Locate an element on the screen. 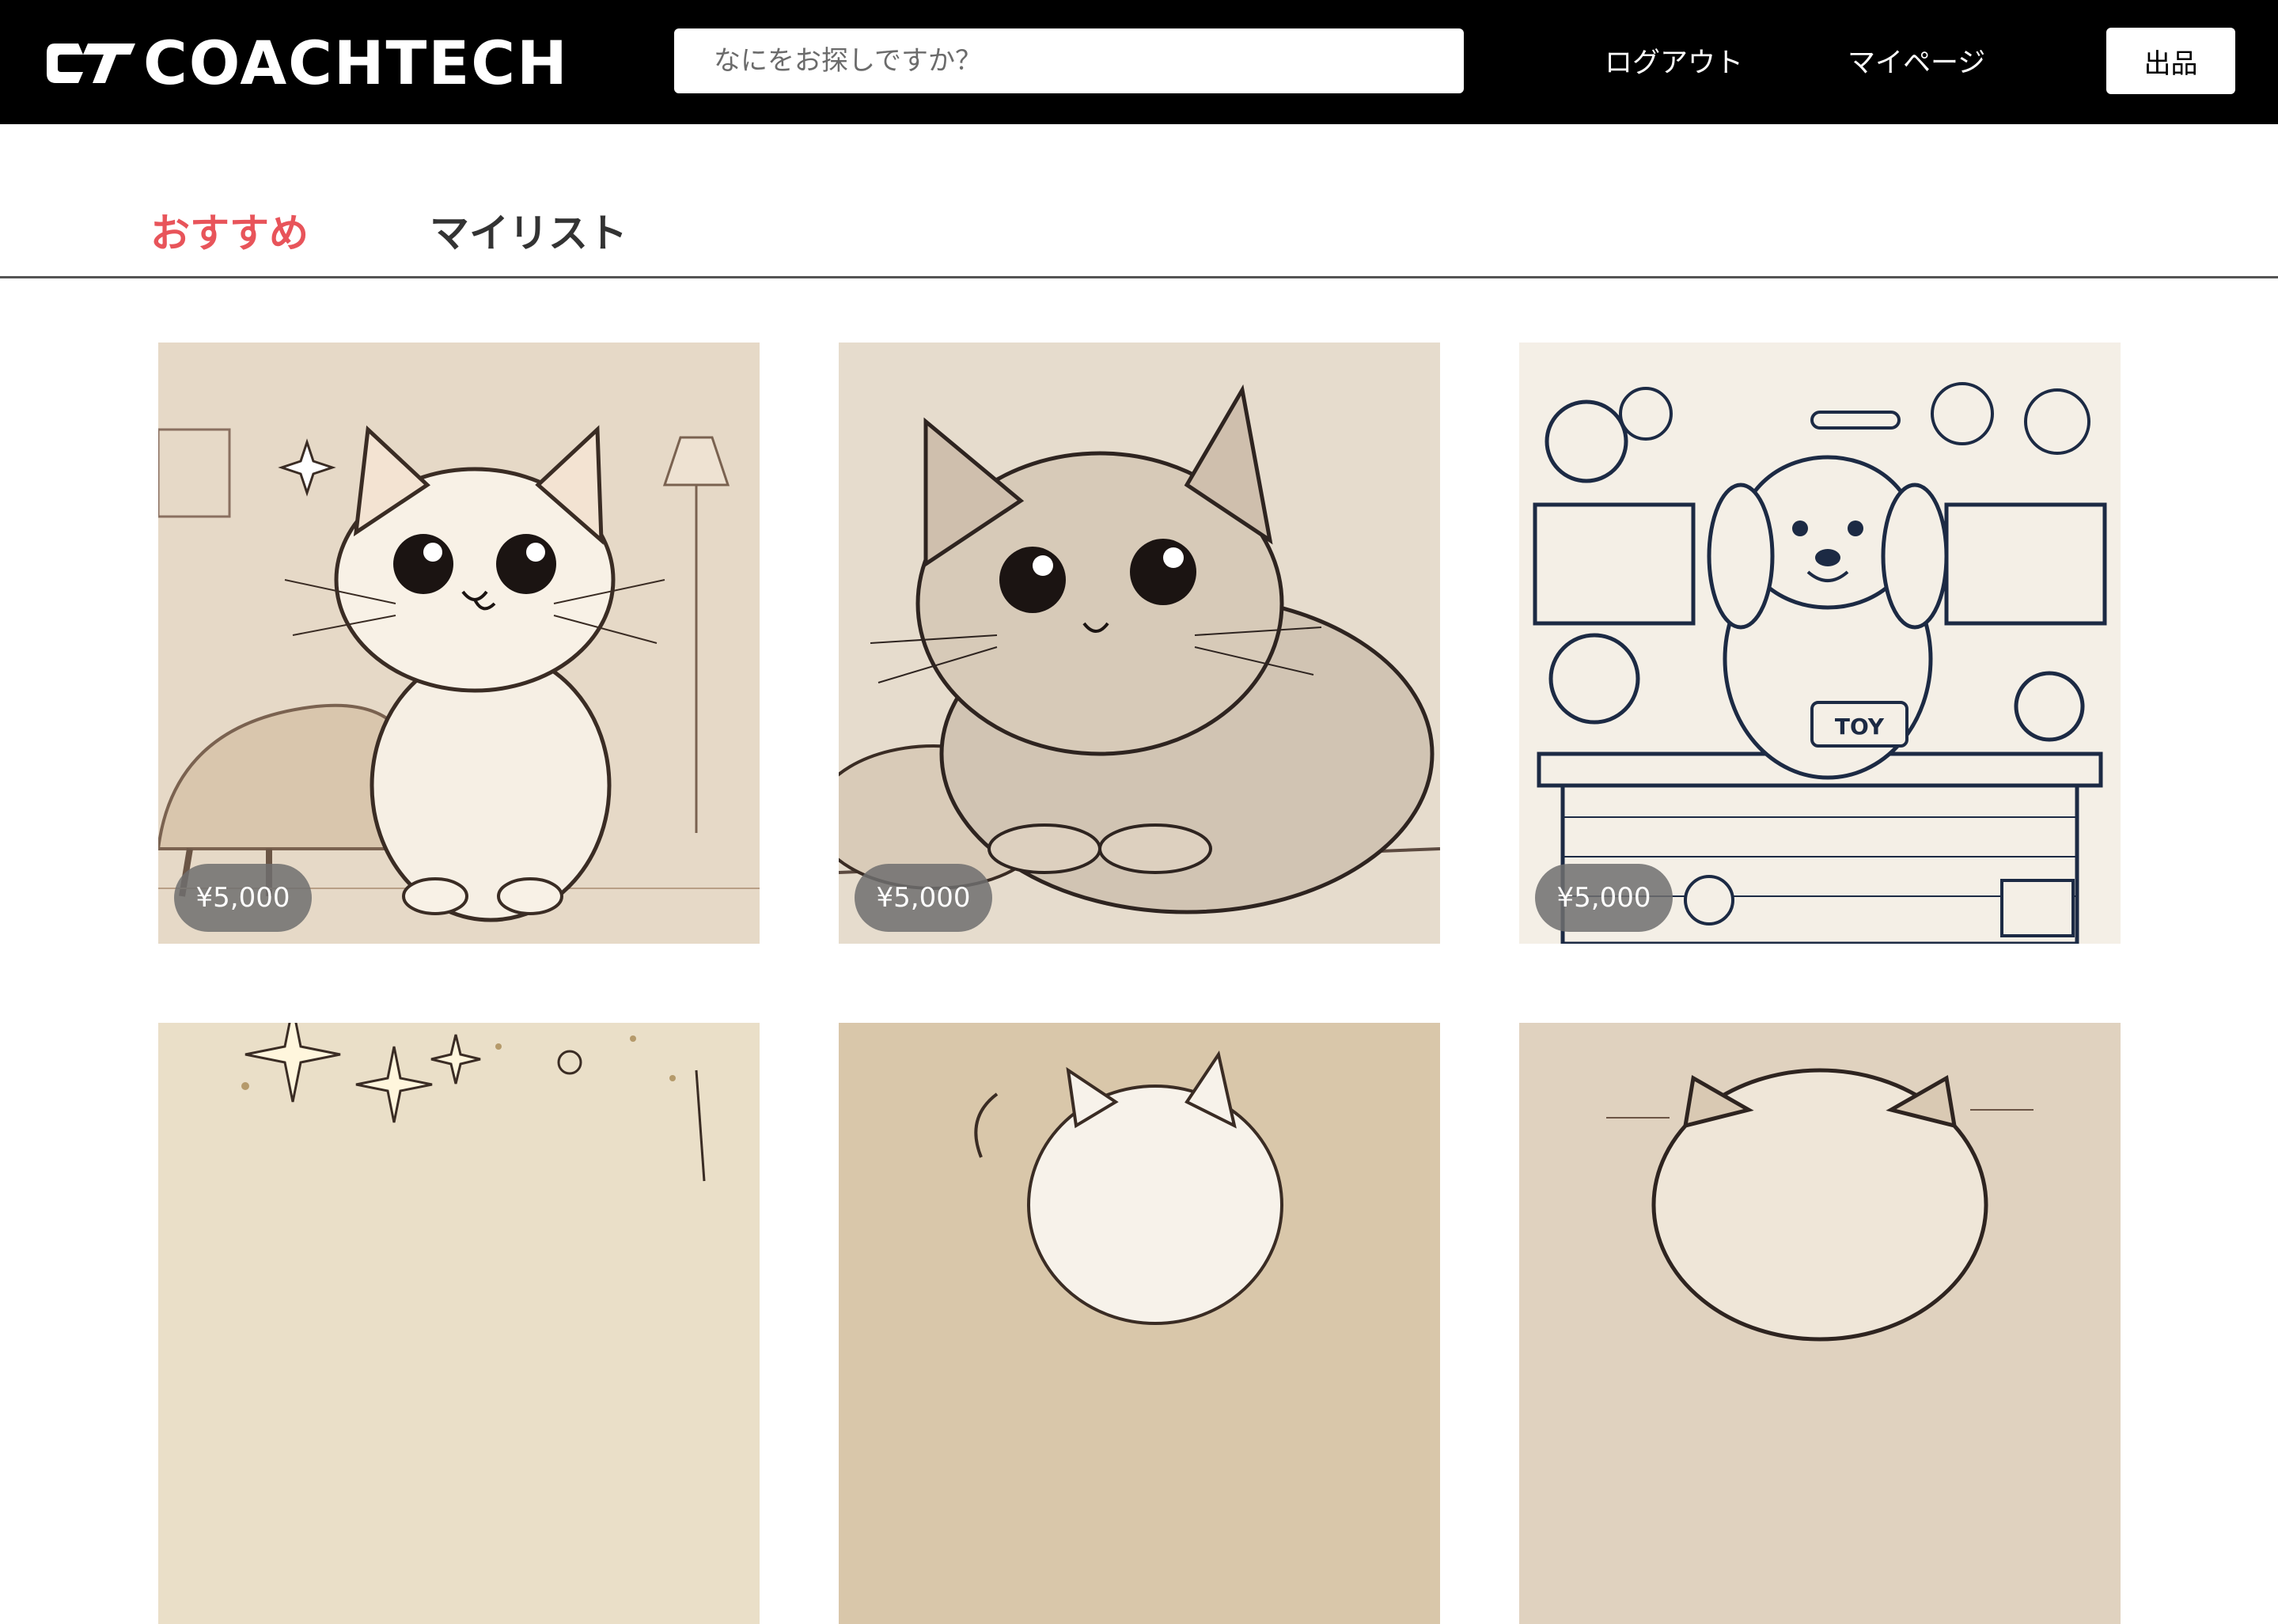 This screenshot has height=1624, width=2278. product-image-sparkles is located at coordinates (459, 1323).